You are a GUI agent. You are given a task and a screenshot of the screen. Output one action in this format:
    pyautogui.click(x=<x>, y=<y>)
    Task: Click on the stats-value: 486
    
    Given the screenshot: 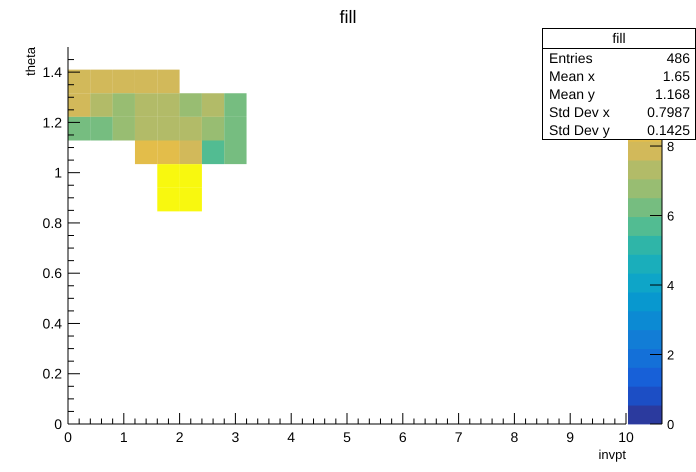 What is the action you would take?
    pyautogui.click(x=678, y=58)
    